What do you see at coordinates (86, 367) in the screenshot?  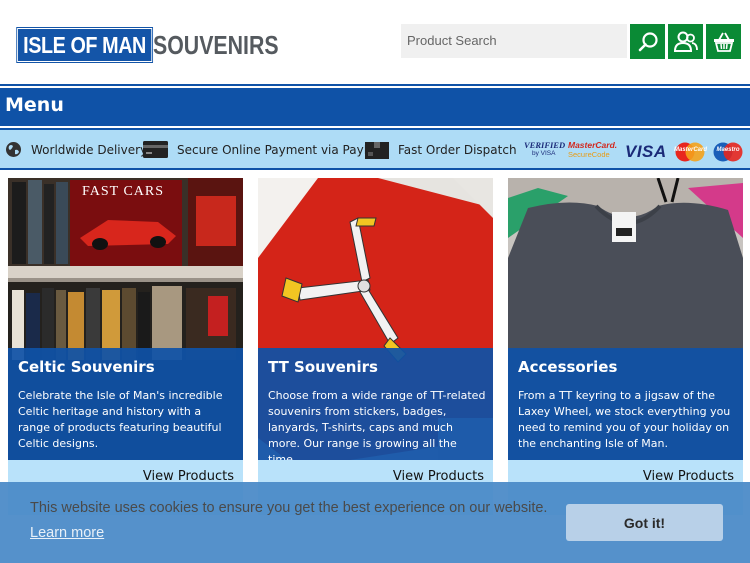 I see `card-title: Celtic Souvenirs` at bounding box center [86, 367].